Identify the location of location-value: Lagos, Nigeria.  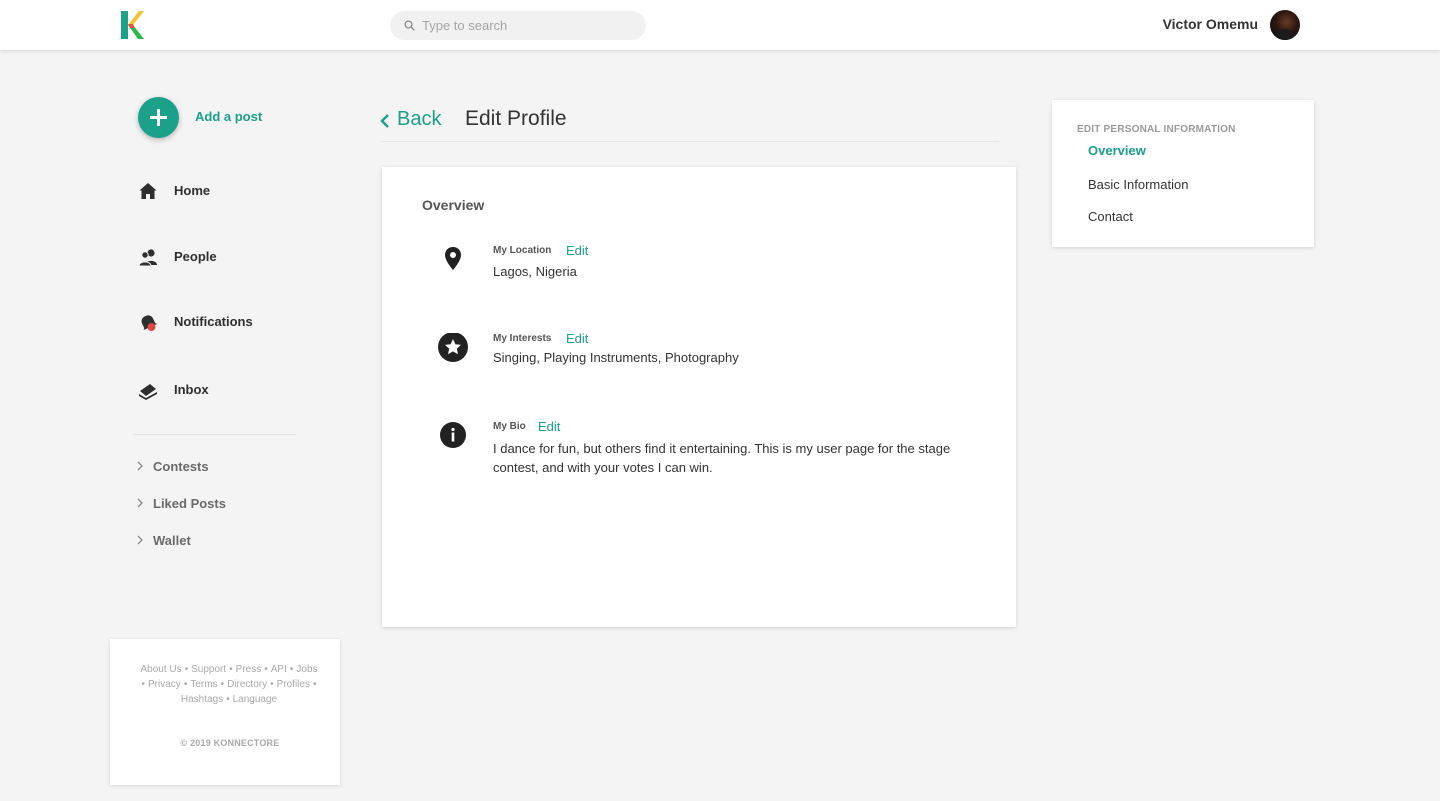
(535, 271).